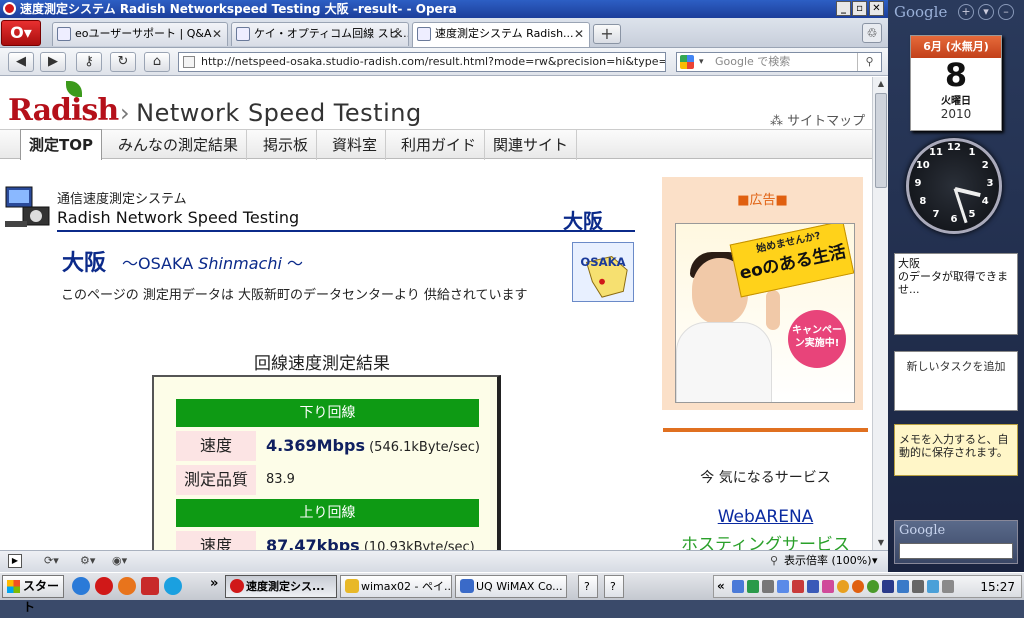  Describe the element at coordinates (53, 62) in the screenshot. I see `forward-button: ▶` at that location.